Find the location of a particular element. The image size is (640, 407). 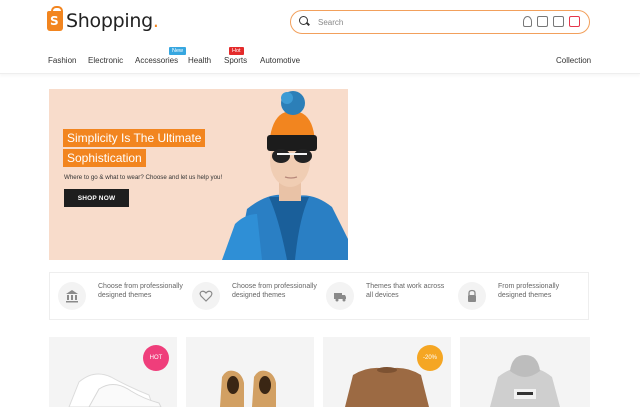

hero-model-image is located at coordinates (285, 175).